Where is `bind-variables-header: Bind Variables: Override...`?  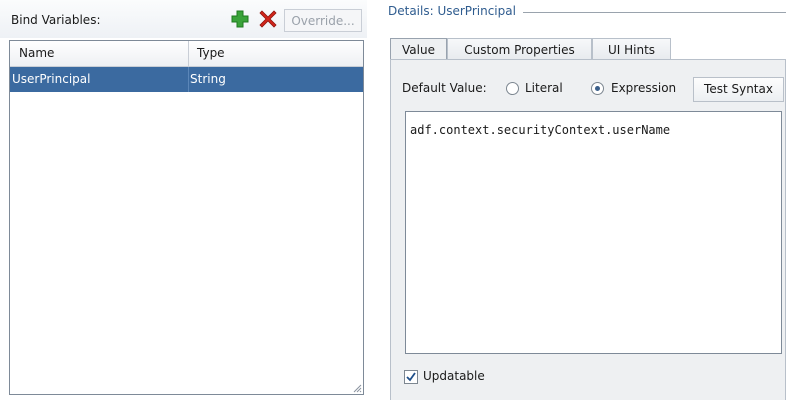
bind-variables-header: Bind Variables: Override... is located at coordinates (183, 19).